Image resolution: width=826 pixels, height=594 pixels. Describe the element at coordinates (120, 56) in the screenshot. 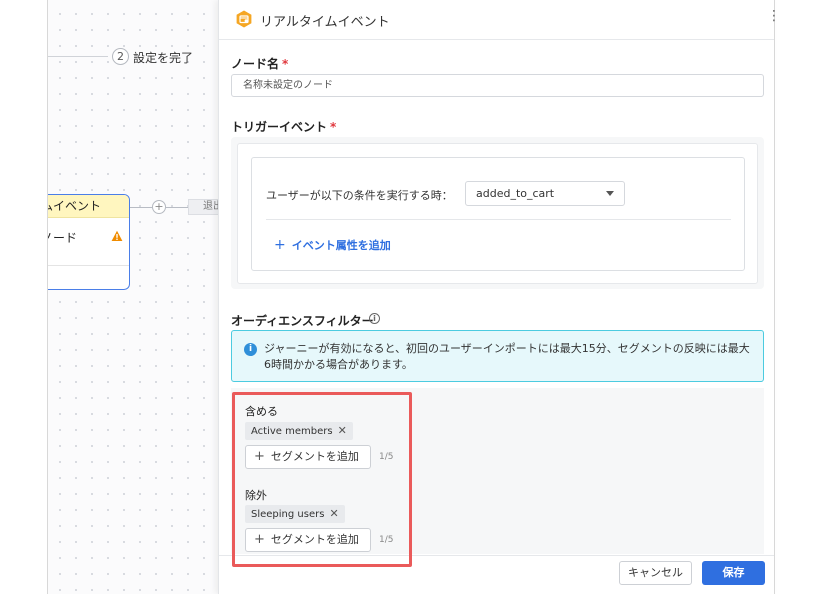

I see `step-number-badge: 2` at that location.